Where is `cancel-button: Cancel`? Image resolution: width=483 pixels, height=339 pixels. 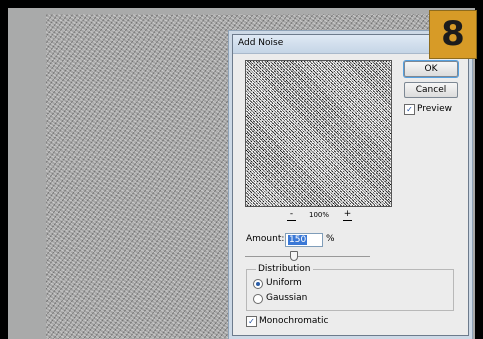
cancel-button: Cancel is located at coordinates (431, 90).